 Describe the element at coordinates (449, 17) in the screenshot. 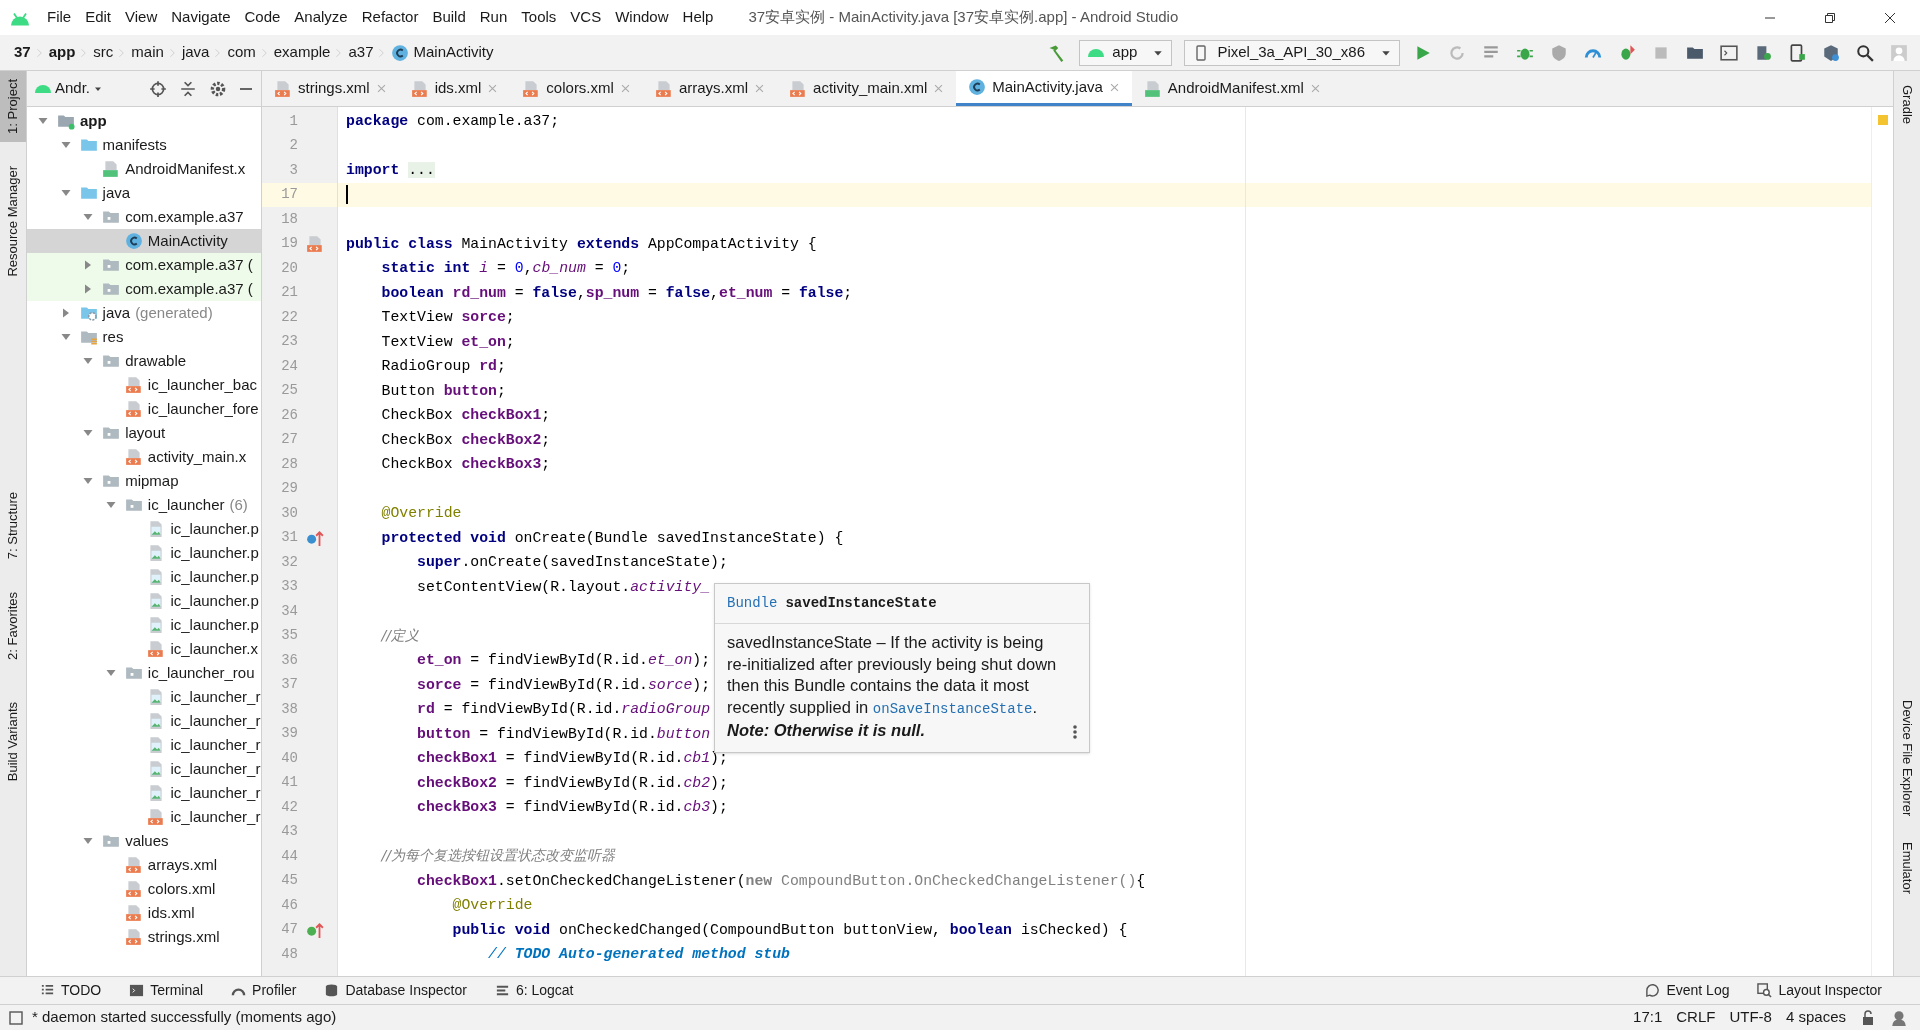

I see `menu-item: Build` at that location.